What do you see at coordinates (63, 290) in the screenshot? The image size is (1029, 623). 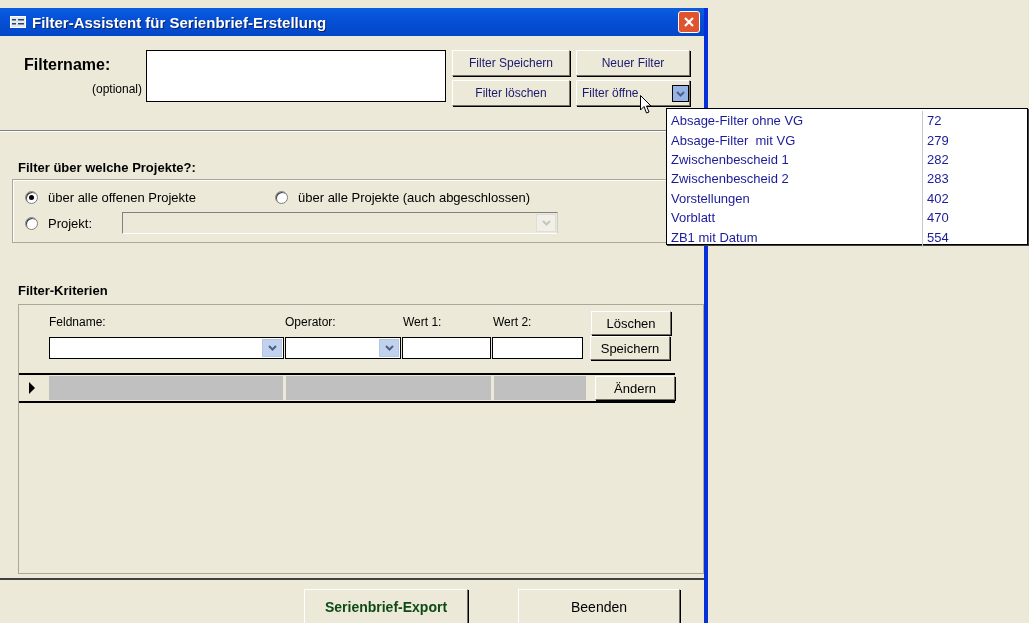 I see `section-title: Filter-Kriterien` at bounding box center [63, 290].